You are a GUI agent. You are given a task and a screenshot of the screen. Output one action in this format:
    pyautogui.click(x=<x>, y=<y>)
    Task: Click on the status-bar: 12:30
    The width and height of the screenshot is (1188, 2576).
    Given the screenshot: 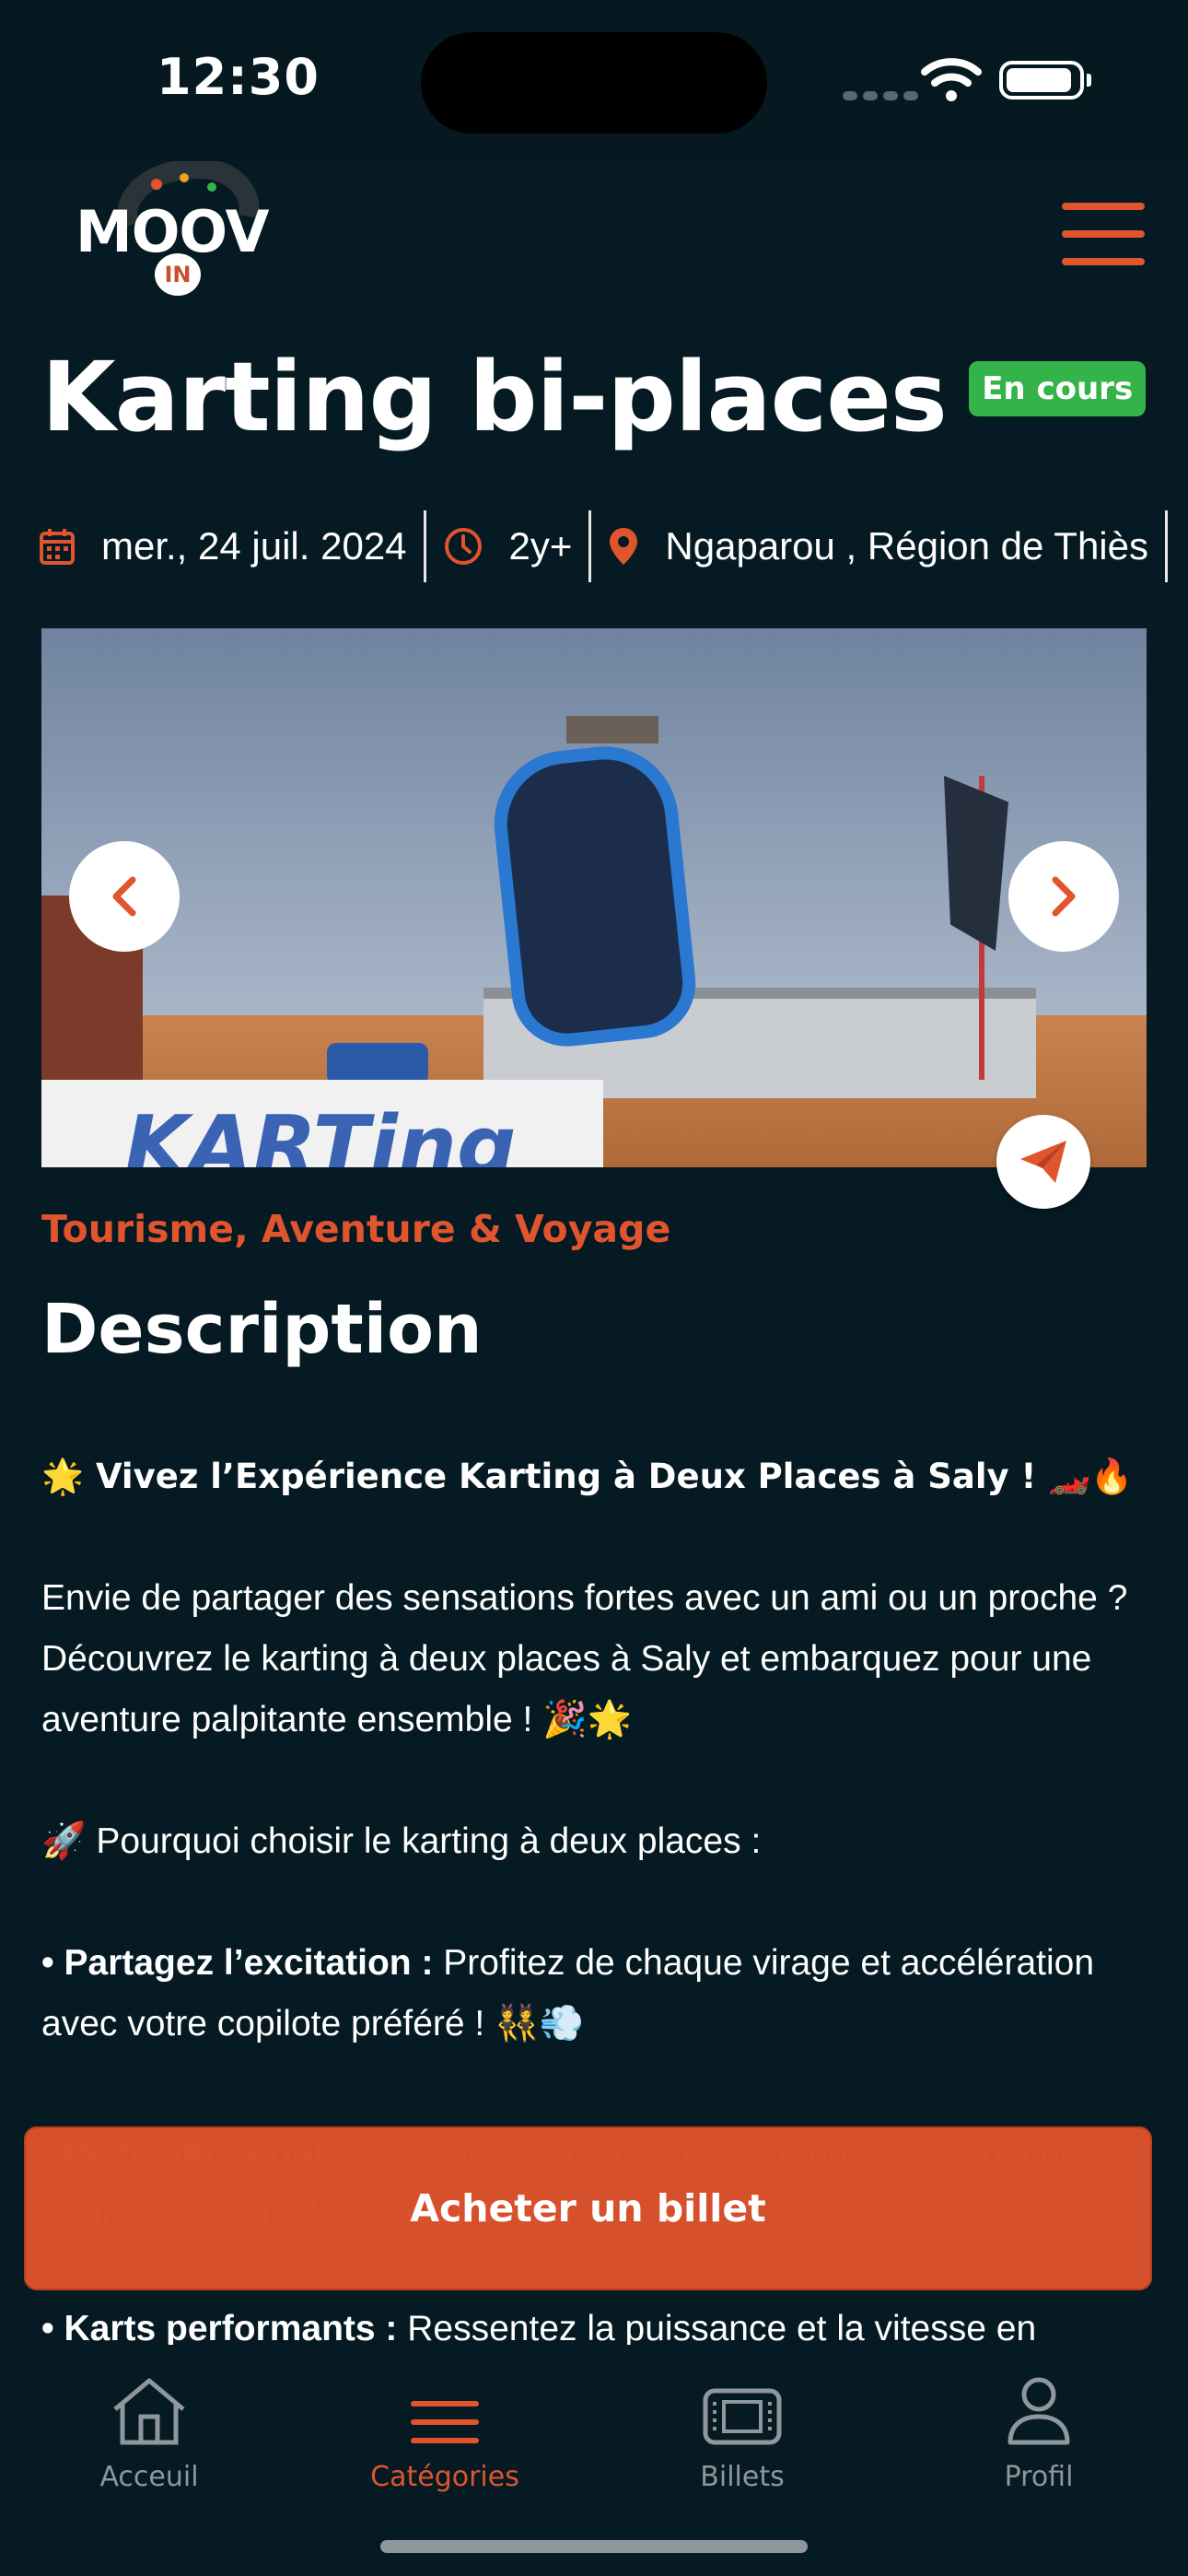 What is the action you would take?
    pyautogui.click(x=594, y=80)
    